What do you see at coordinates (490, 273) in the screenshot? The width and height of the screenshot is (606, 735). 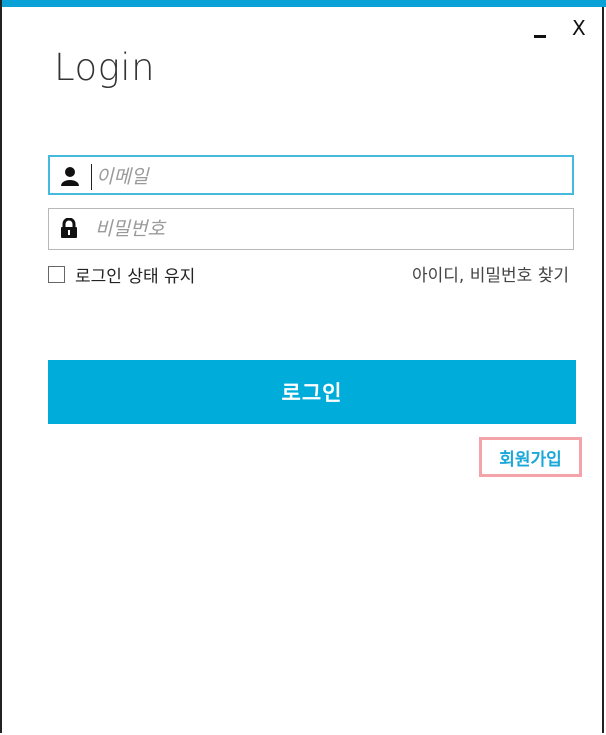 I see `find-id-password-link: 아이디, 비밀번호 찾기` at bounding box center [490, 273].